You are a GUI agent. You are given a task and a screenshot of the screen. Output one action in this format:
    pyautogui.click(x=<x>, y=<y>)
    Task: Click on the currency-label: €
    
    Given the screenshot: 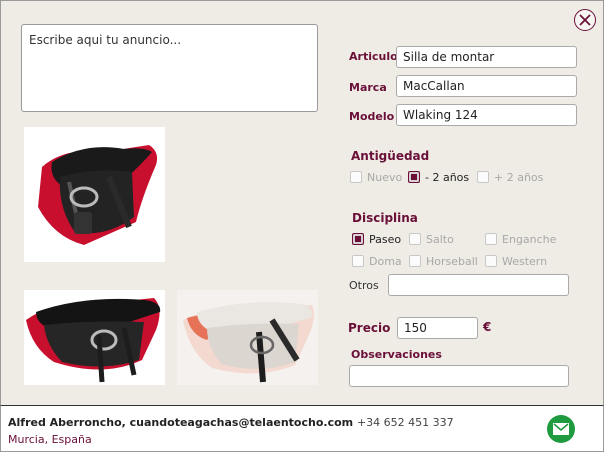 What is the action you would take?
    pyautogui.click(x=487, y=327)
    